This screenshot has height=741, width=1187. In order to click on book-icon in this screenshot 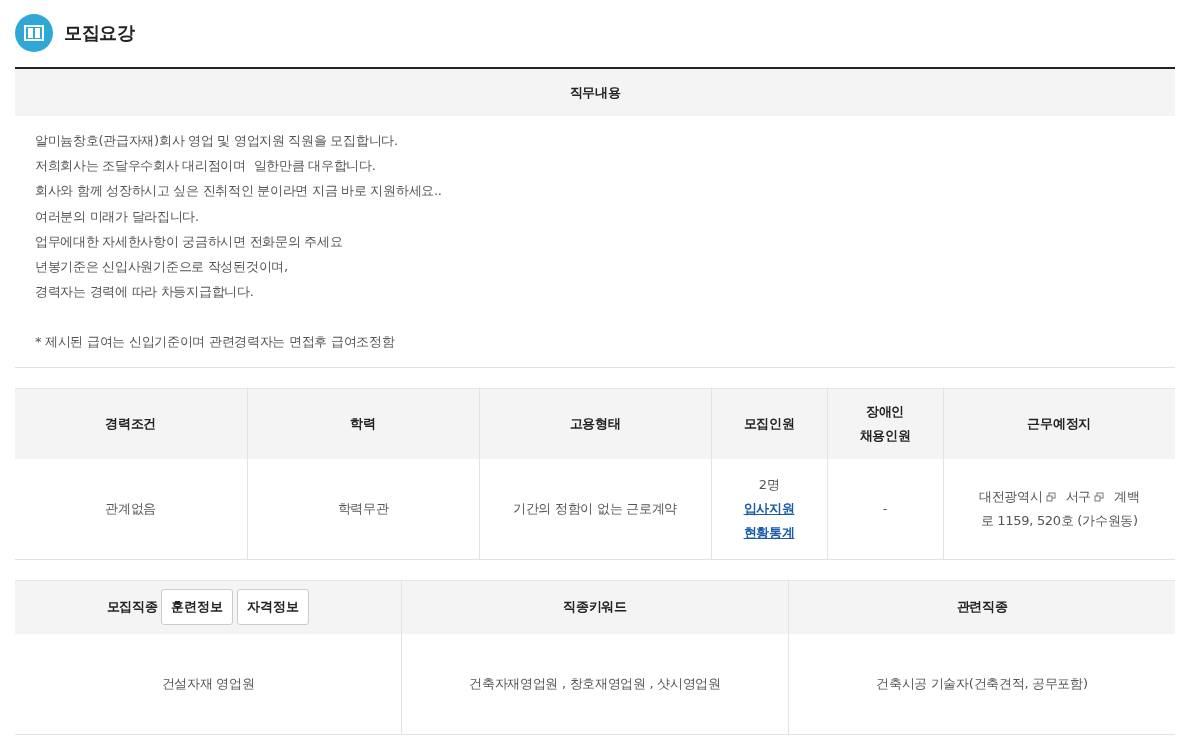, I will do `click(34, 33)`.